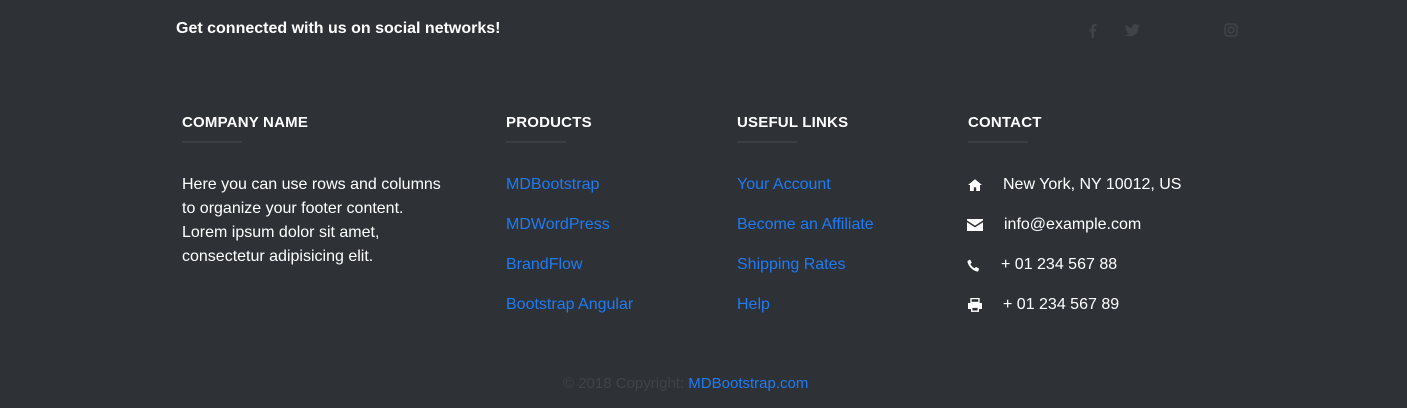 The image size is (1407, 408). What do you see at coordinates (558, 225) in the screenshot?
I see `products-link-mdwordpress: MDWordPress` at bounding box center [558, 225].